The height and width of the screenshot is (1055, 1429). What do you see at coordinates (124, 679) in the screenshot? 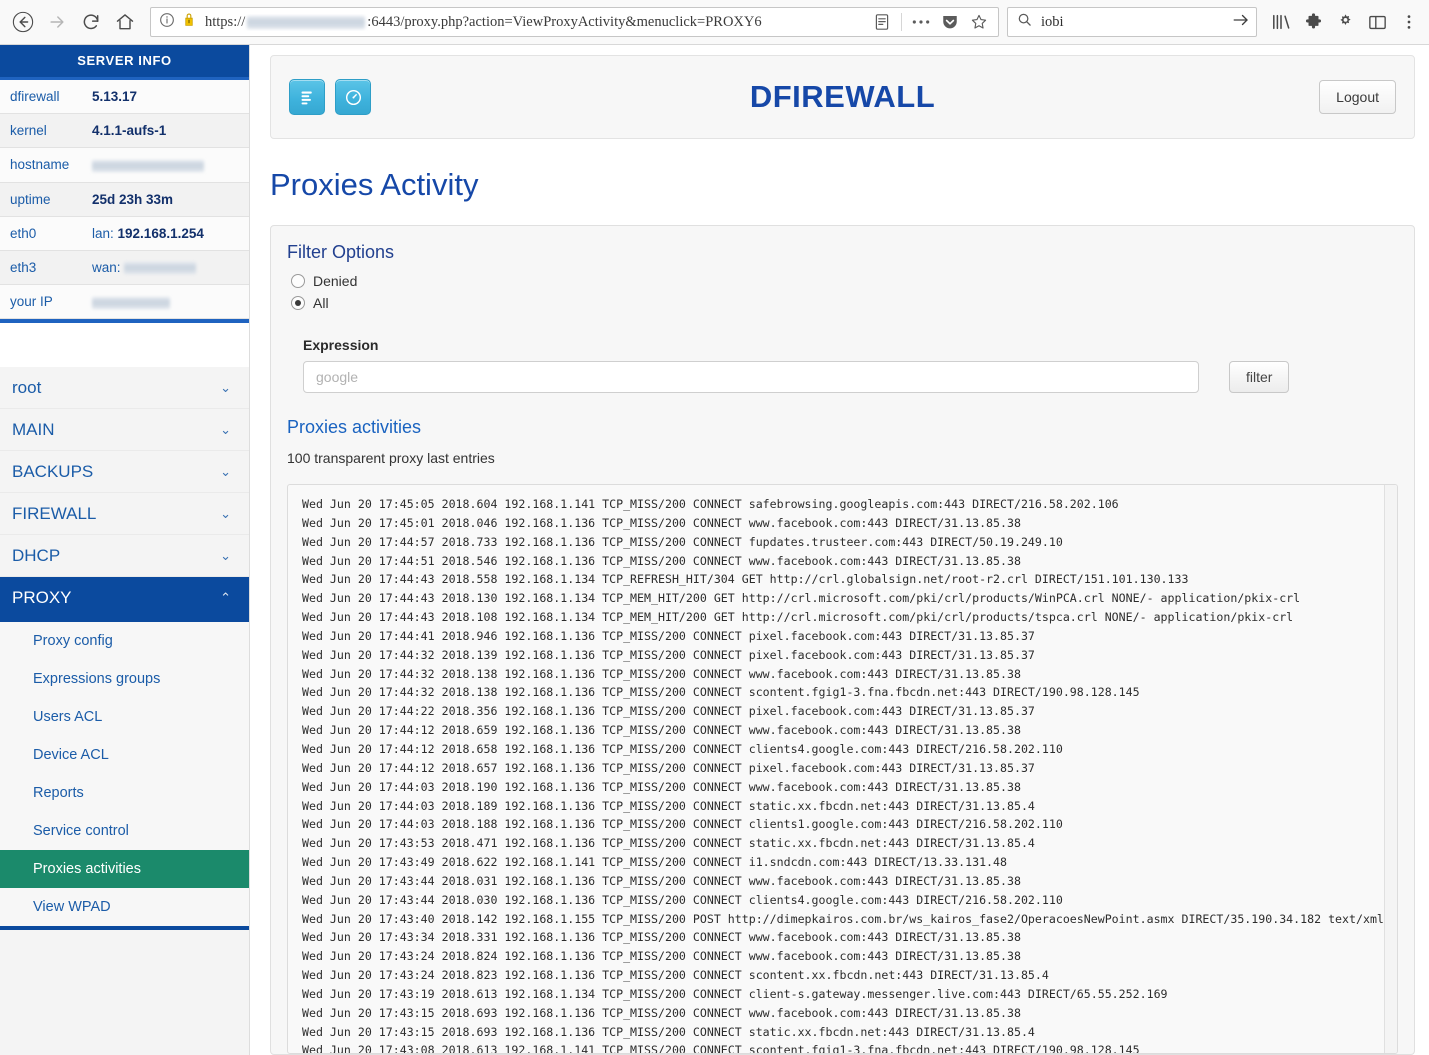
I see `submenu-item-expressions-groups: Expressions groups` at bounding box center [124, 679].